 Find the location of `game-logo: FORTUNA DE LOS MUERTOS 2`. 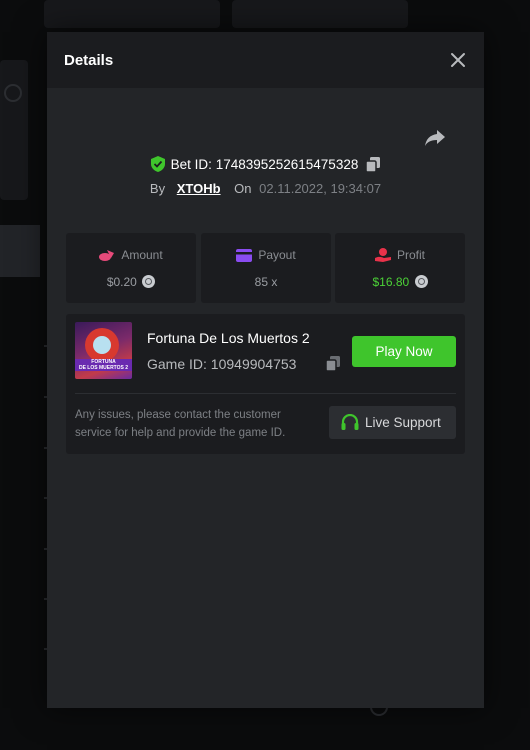

game-logo: FORTUNA DE LOS MUERTOS 2 is located at coordinates (103, 365).